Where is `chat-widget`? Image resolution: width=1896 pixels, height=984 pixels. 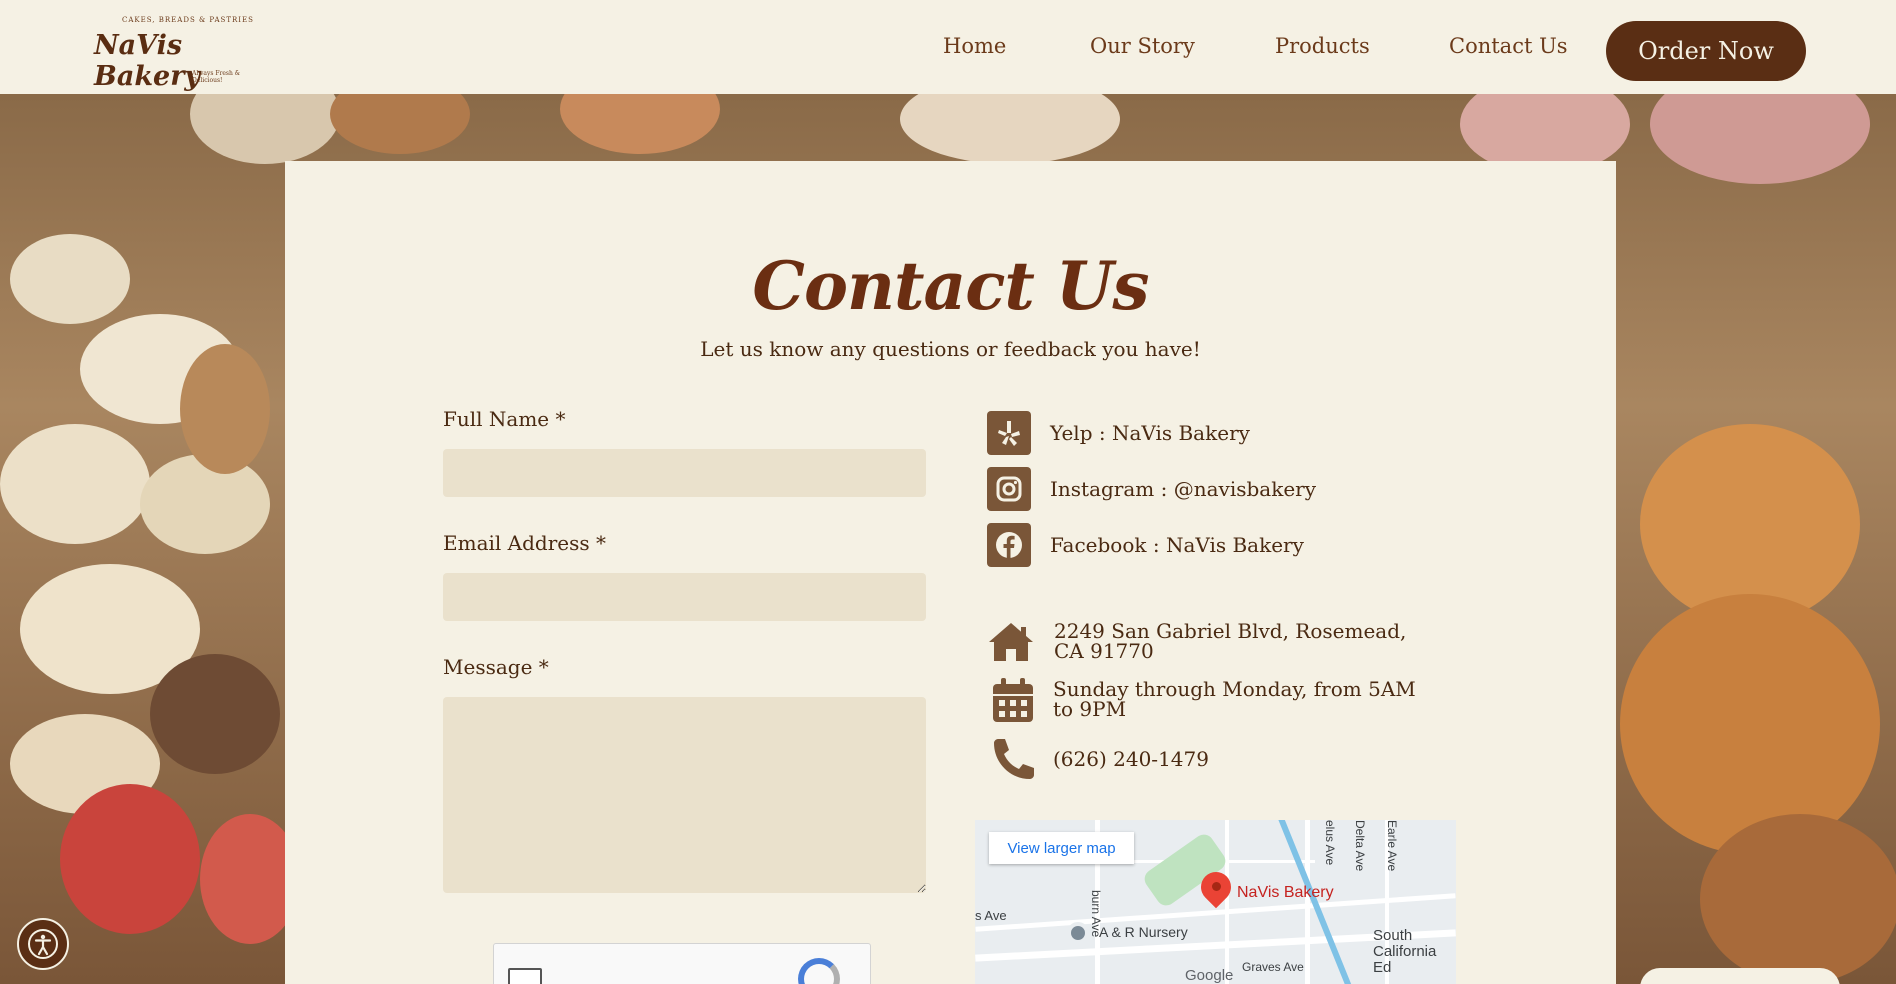 chat-widget is located at coordinates (1740, 976).